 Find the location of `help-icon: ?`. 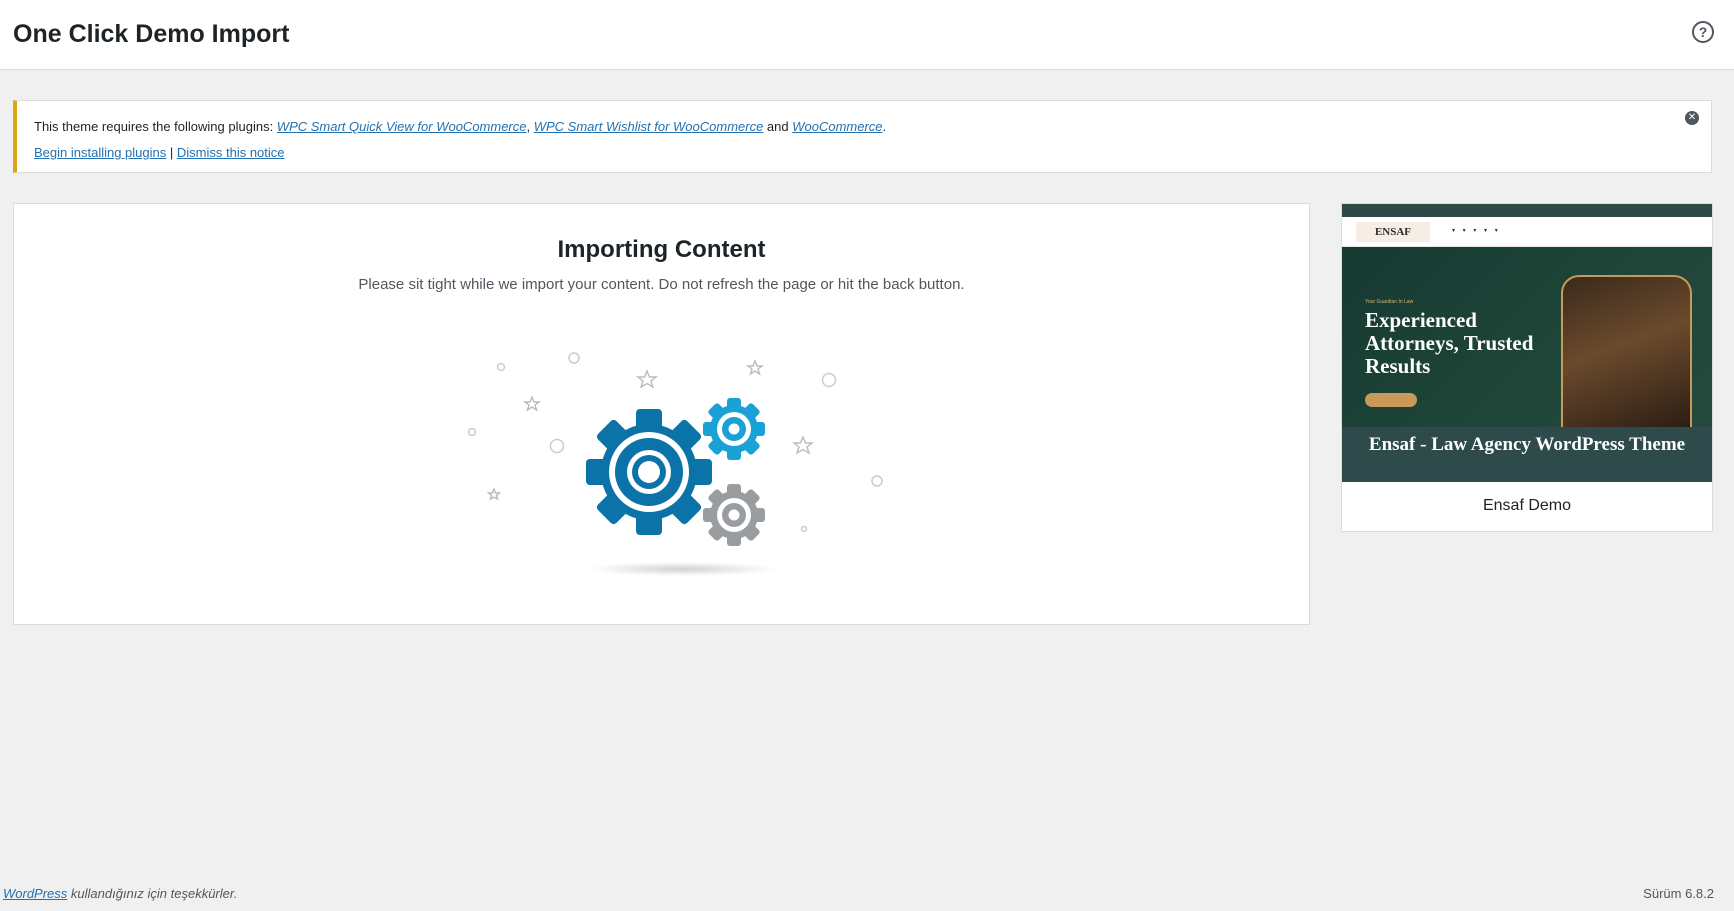

help-icon: ? is located at coordinates (1703, 32).